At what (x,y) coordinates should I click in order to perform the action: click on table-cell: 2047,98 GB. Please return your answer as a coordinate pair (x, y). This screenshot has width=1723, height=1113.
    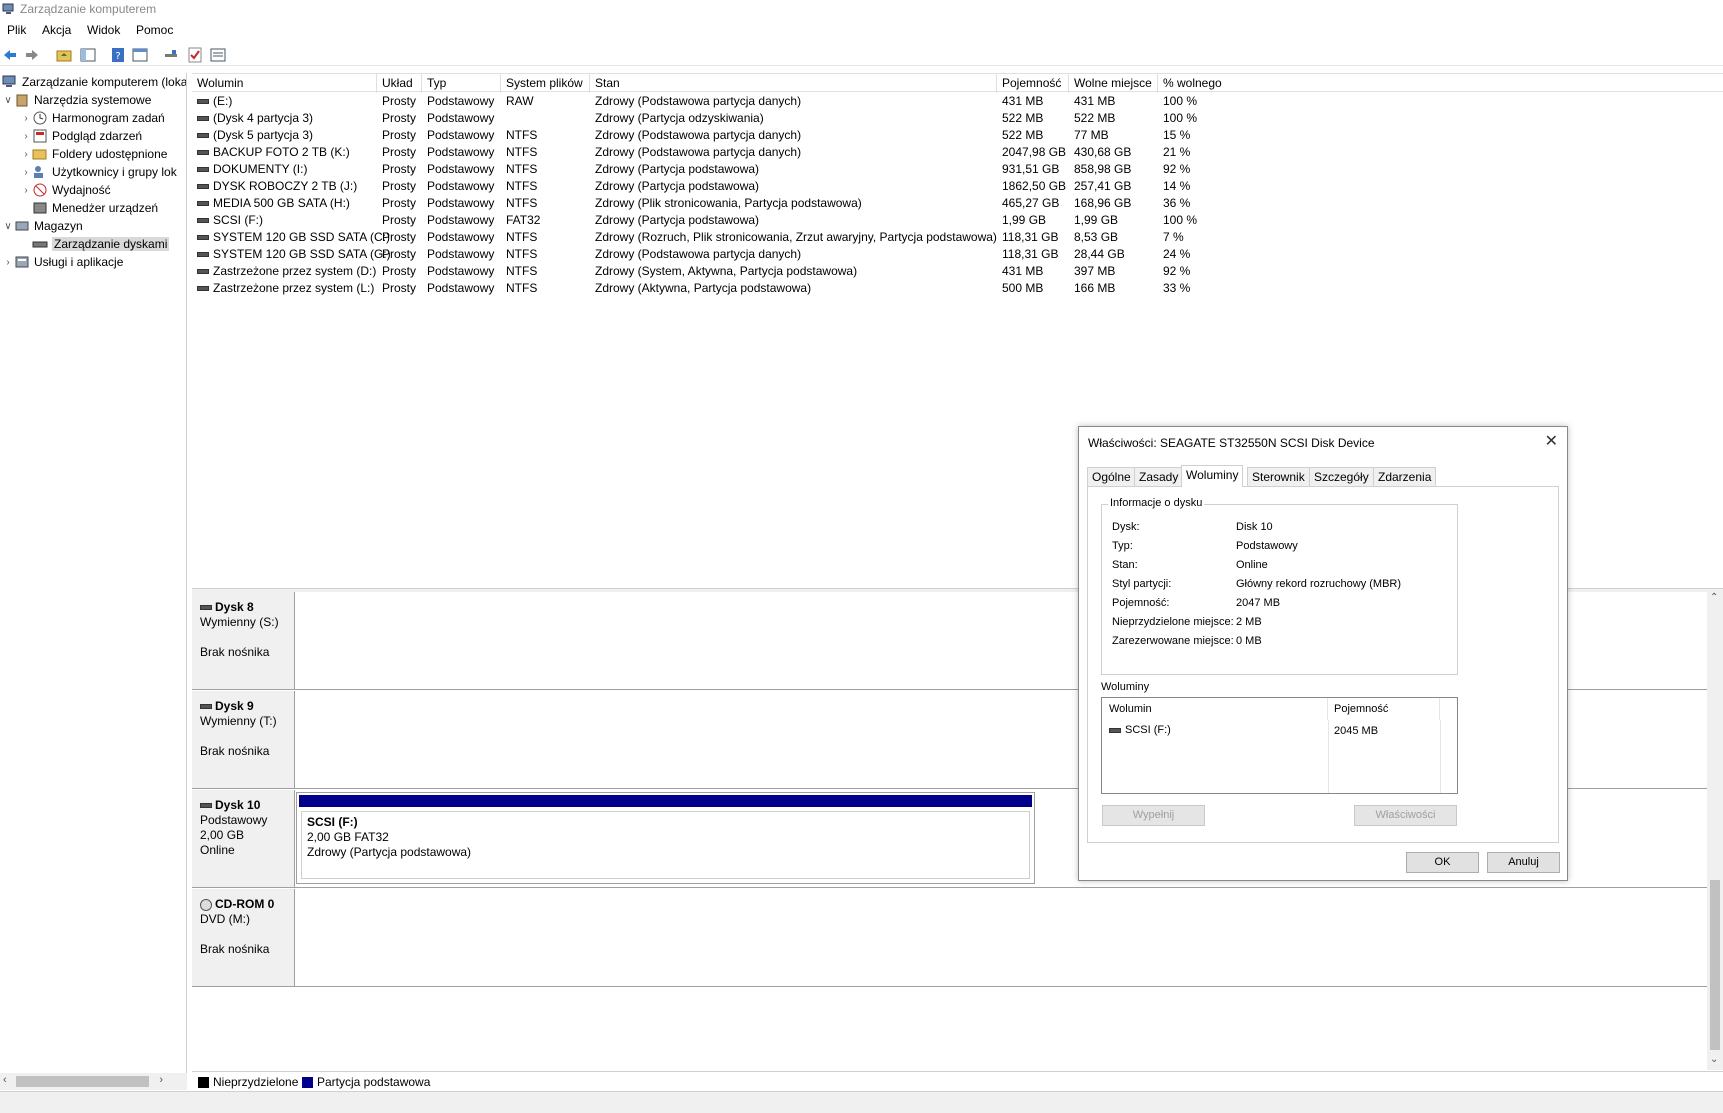
    Looking at the image, I should click on (1031, 152).